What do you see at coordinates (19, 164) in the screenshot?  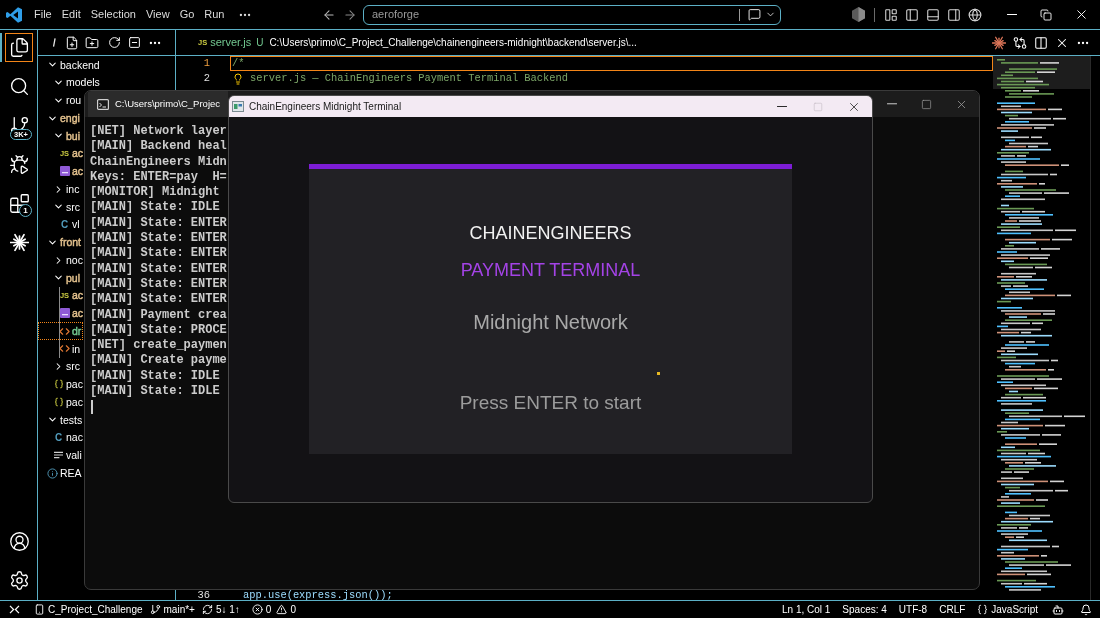 I see `play-bug-icon` at bounding box center [19, 164].